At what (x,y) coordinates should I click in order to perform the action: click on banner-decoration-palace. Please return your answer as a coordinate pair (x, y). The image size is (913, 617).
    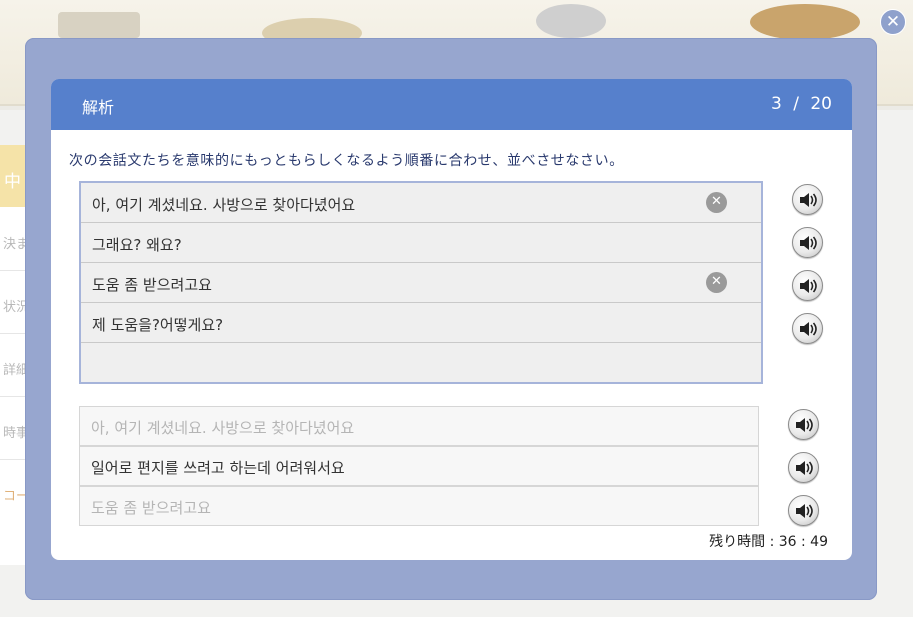
    Looking at the image, I should click on (99, 25).